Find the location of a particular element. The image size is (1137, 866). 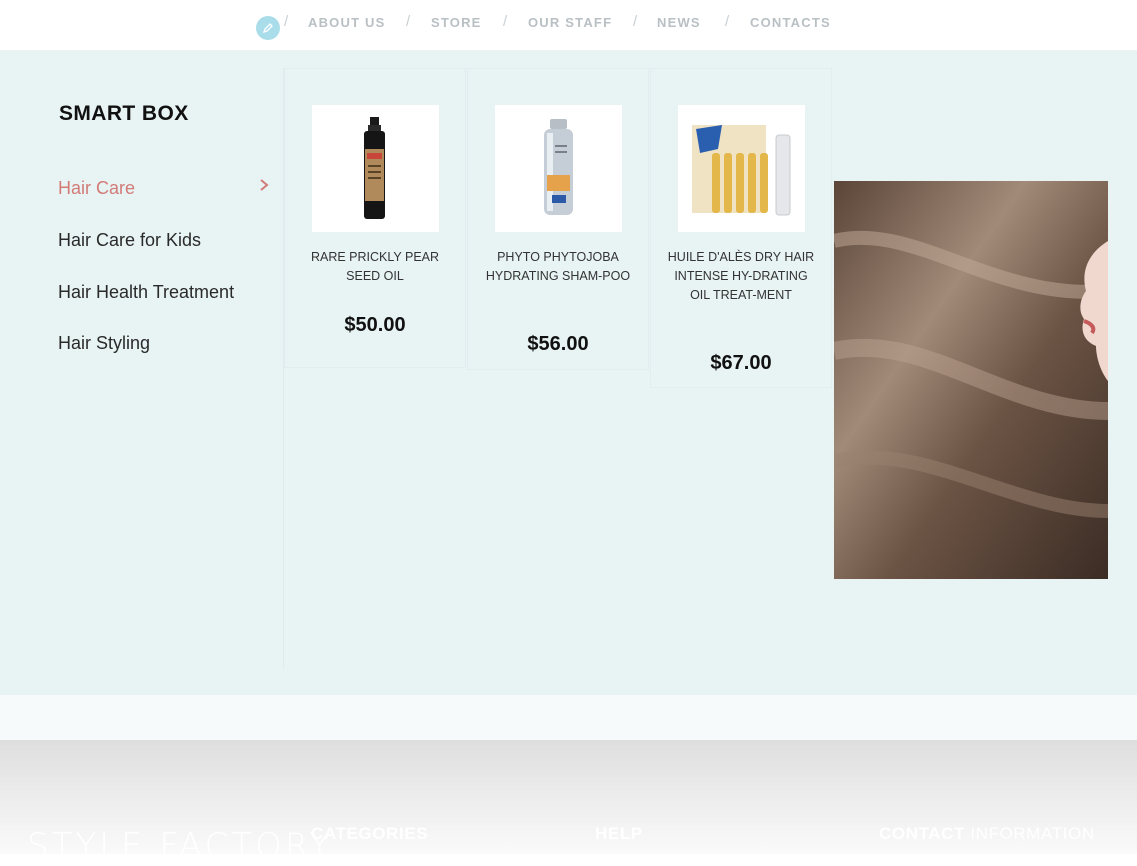

footer-heading-contact-bold: CONTACT is located at coordinates (922, 833).